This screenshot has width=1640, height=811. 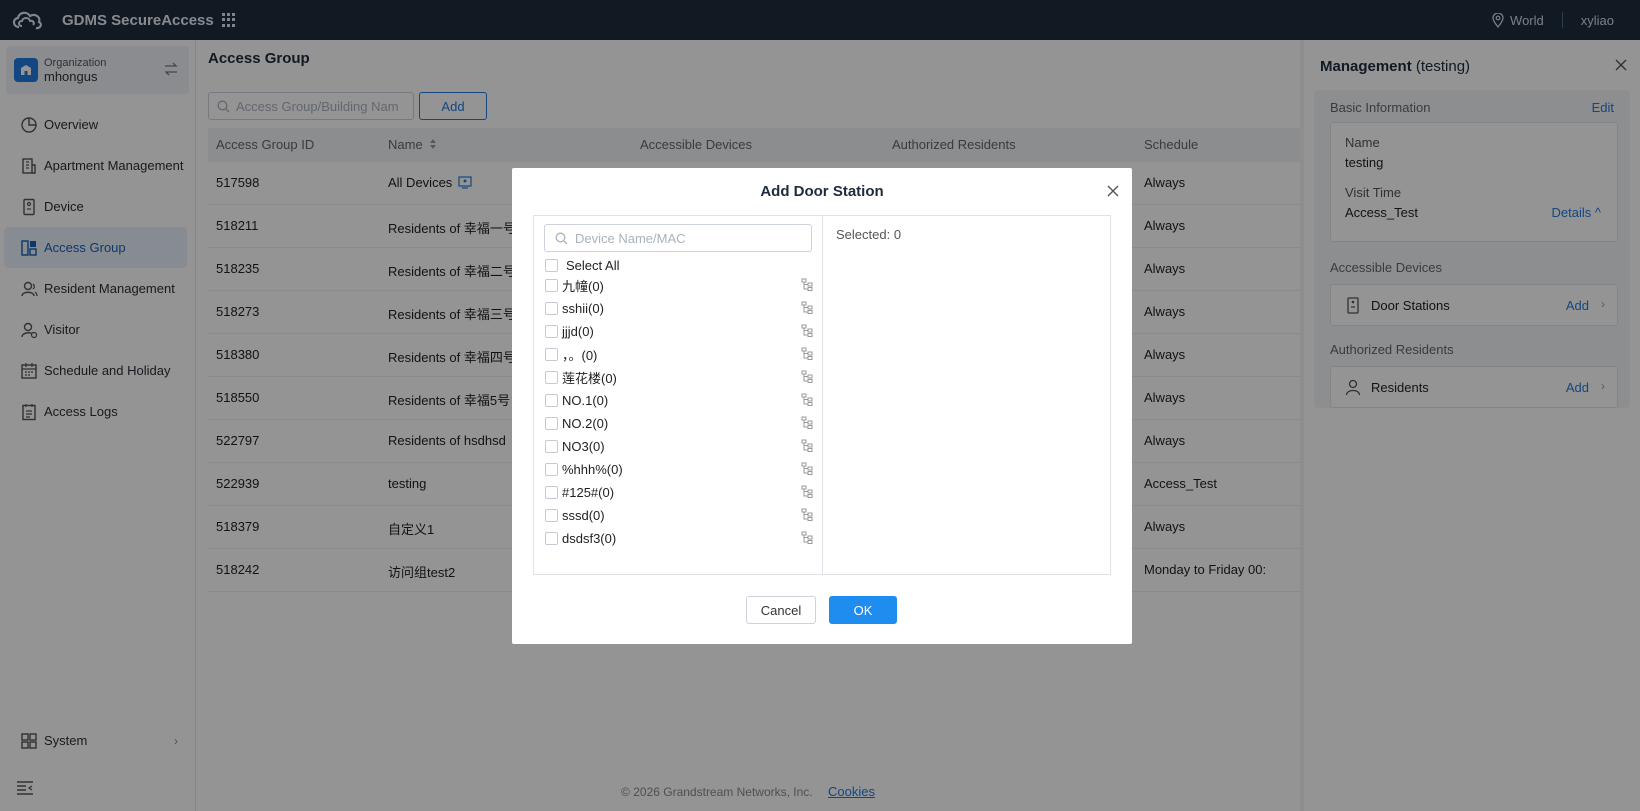 I want to click on list-item: #125#(0), so click(x=679, y=492).